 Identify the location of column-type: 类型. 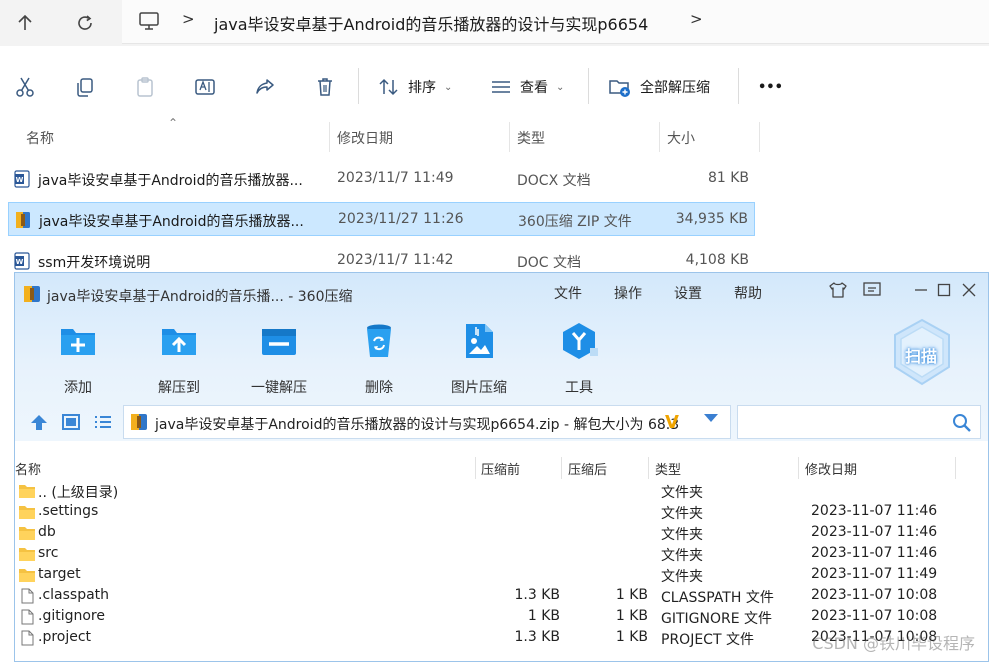
(531, 138).